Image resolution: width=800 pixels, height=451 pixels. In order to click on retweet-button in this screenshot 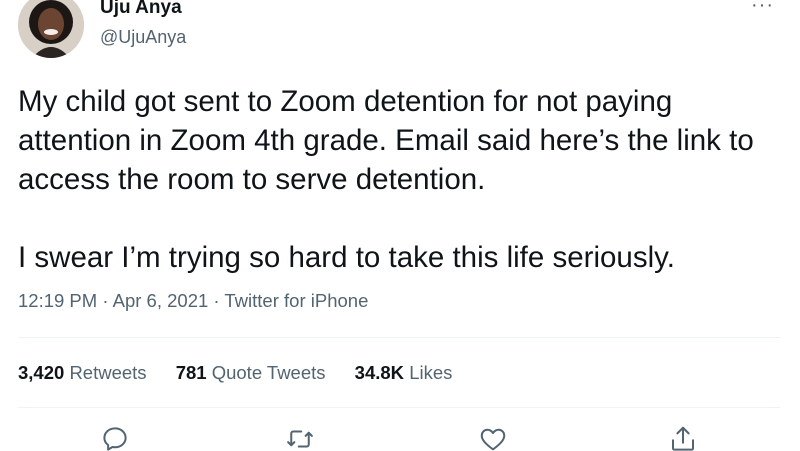, I will do `click(300, 437)`.